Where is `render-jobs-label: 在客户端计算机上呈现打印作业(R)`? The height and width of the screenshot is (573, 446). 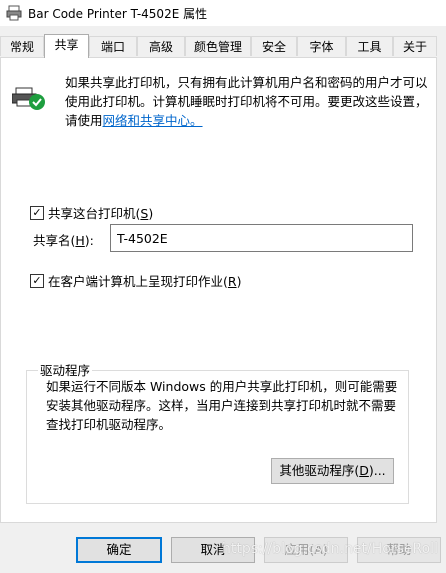
render-jobs-label: 在客户端计算机上呈现打印作业(R) is located at coordinates (145, 281).